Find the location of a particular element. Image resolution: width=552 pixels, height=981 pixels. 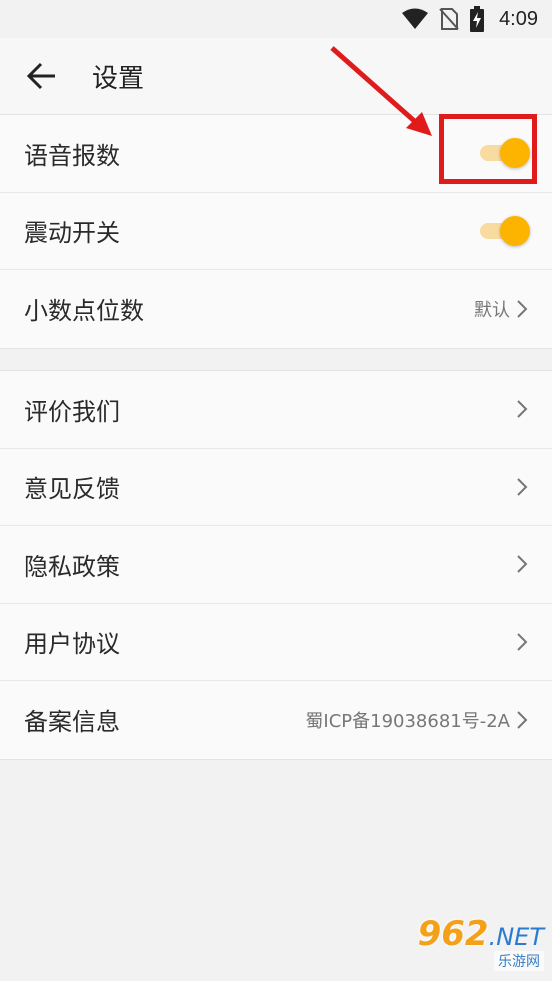

setting-value: 蜀ICP备19038681号-2A is located at coordinates (407, 721).